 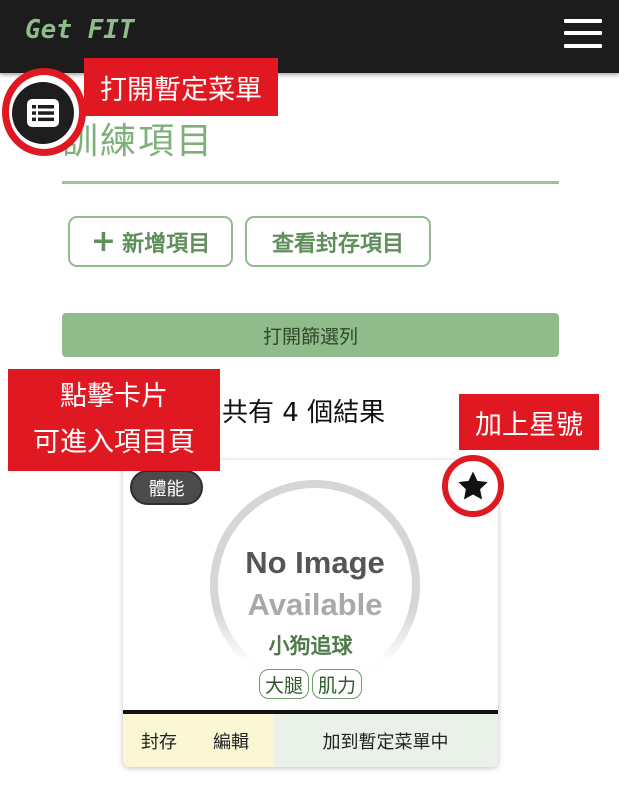 What do you see at coordinates (310, 182) in the screenshot?
I see `title-divider` at bounding box center [310, 182].